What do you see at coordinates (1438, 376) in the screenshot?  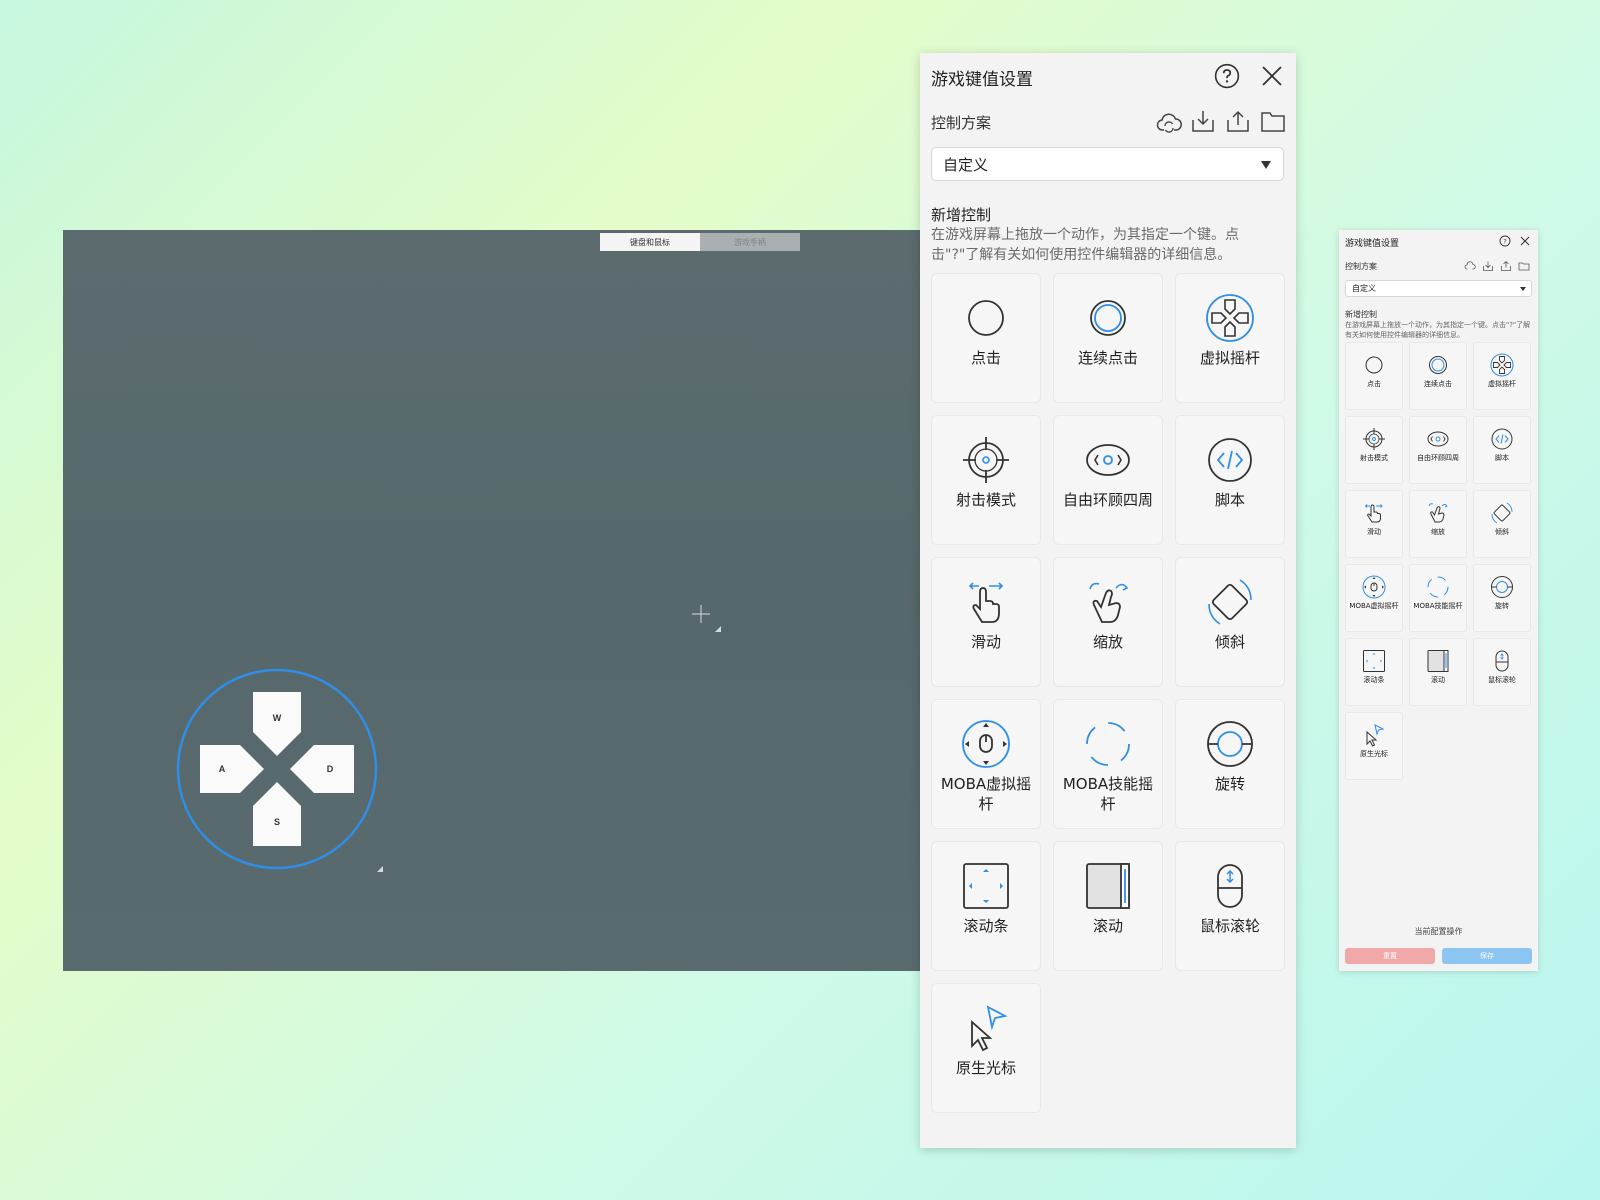 I see `mini-control-continuous-tap: 连续点击` at bounding box center [1438, 376].